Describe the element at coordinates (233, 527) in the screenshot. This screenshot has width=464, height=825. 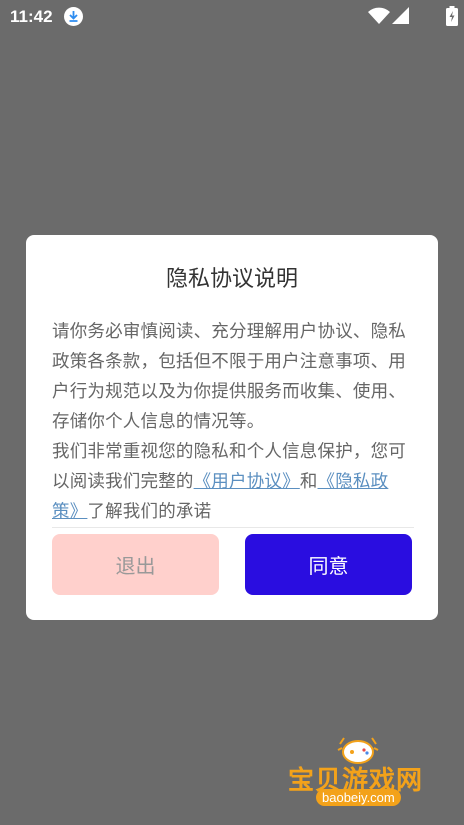
I see `divider` at that location.